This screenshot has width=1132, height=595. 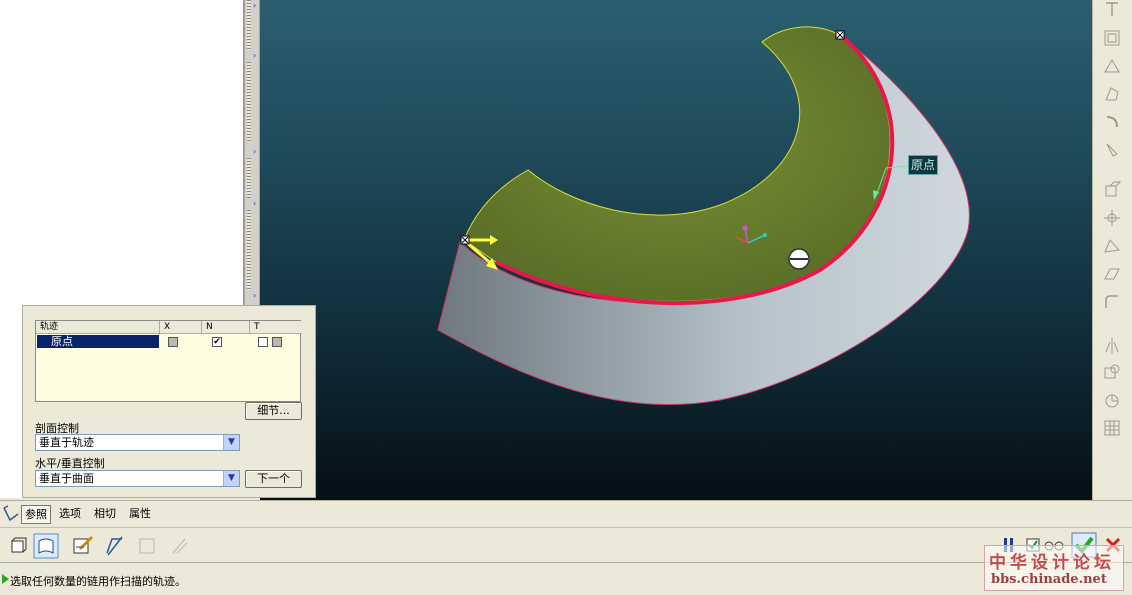 What do you see at coordinates (105, 514) in the screenshot?
I see `tab-tangency: 相切` at bounding box center [105, 514].